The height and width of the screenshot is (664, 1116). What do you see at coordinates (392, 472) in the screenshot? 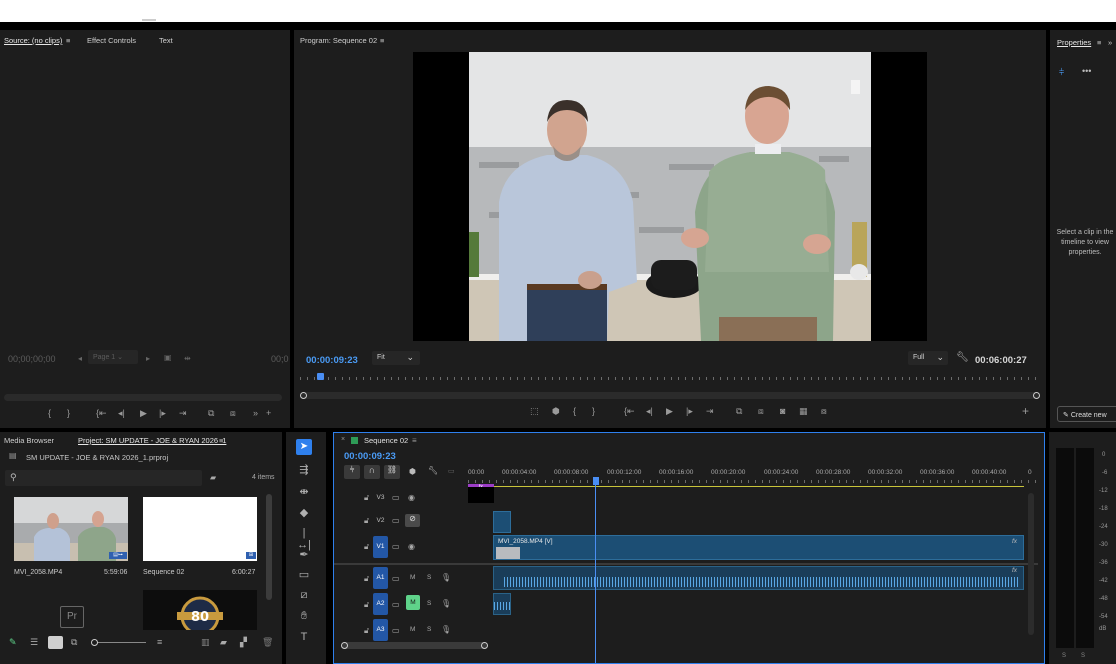
I see `linked-toggle: ⛓︎` at bounding box center [392, 472].